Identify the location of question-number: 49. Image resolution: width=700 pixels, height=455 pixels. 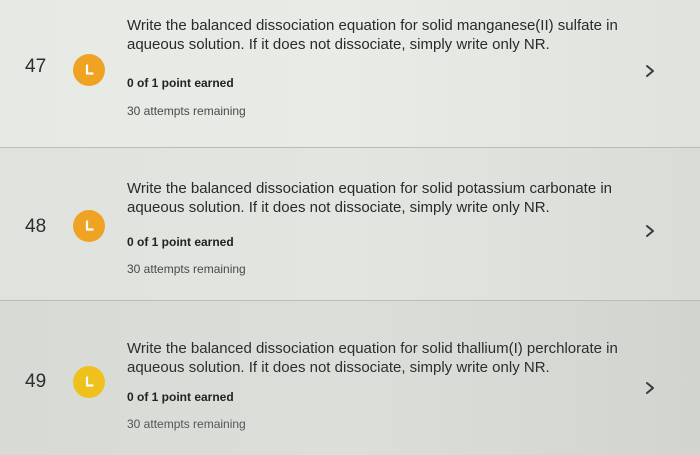
(36, 381).